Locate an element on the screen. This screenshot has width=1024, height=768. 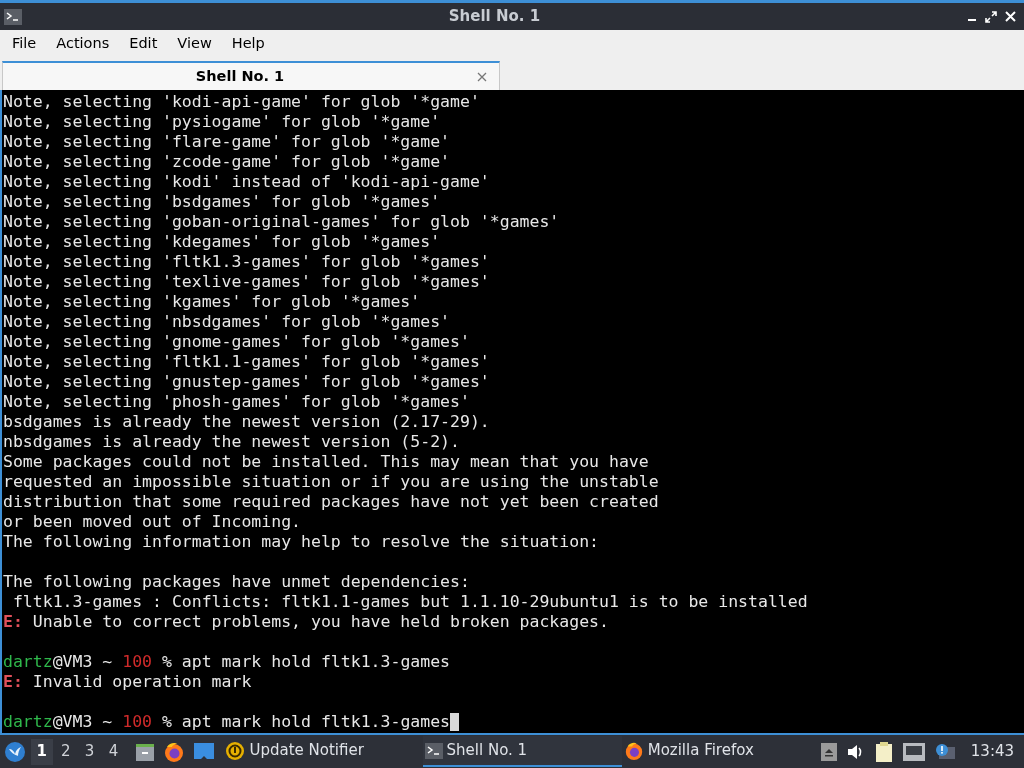
clock: 13:43 is located at coordinates (992, 752).